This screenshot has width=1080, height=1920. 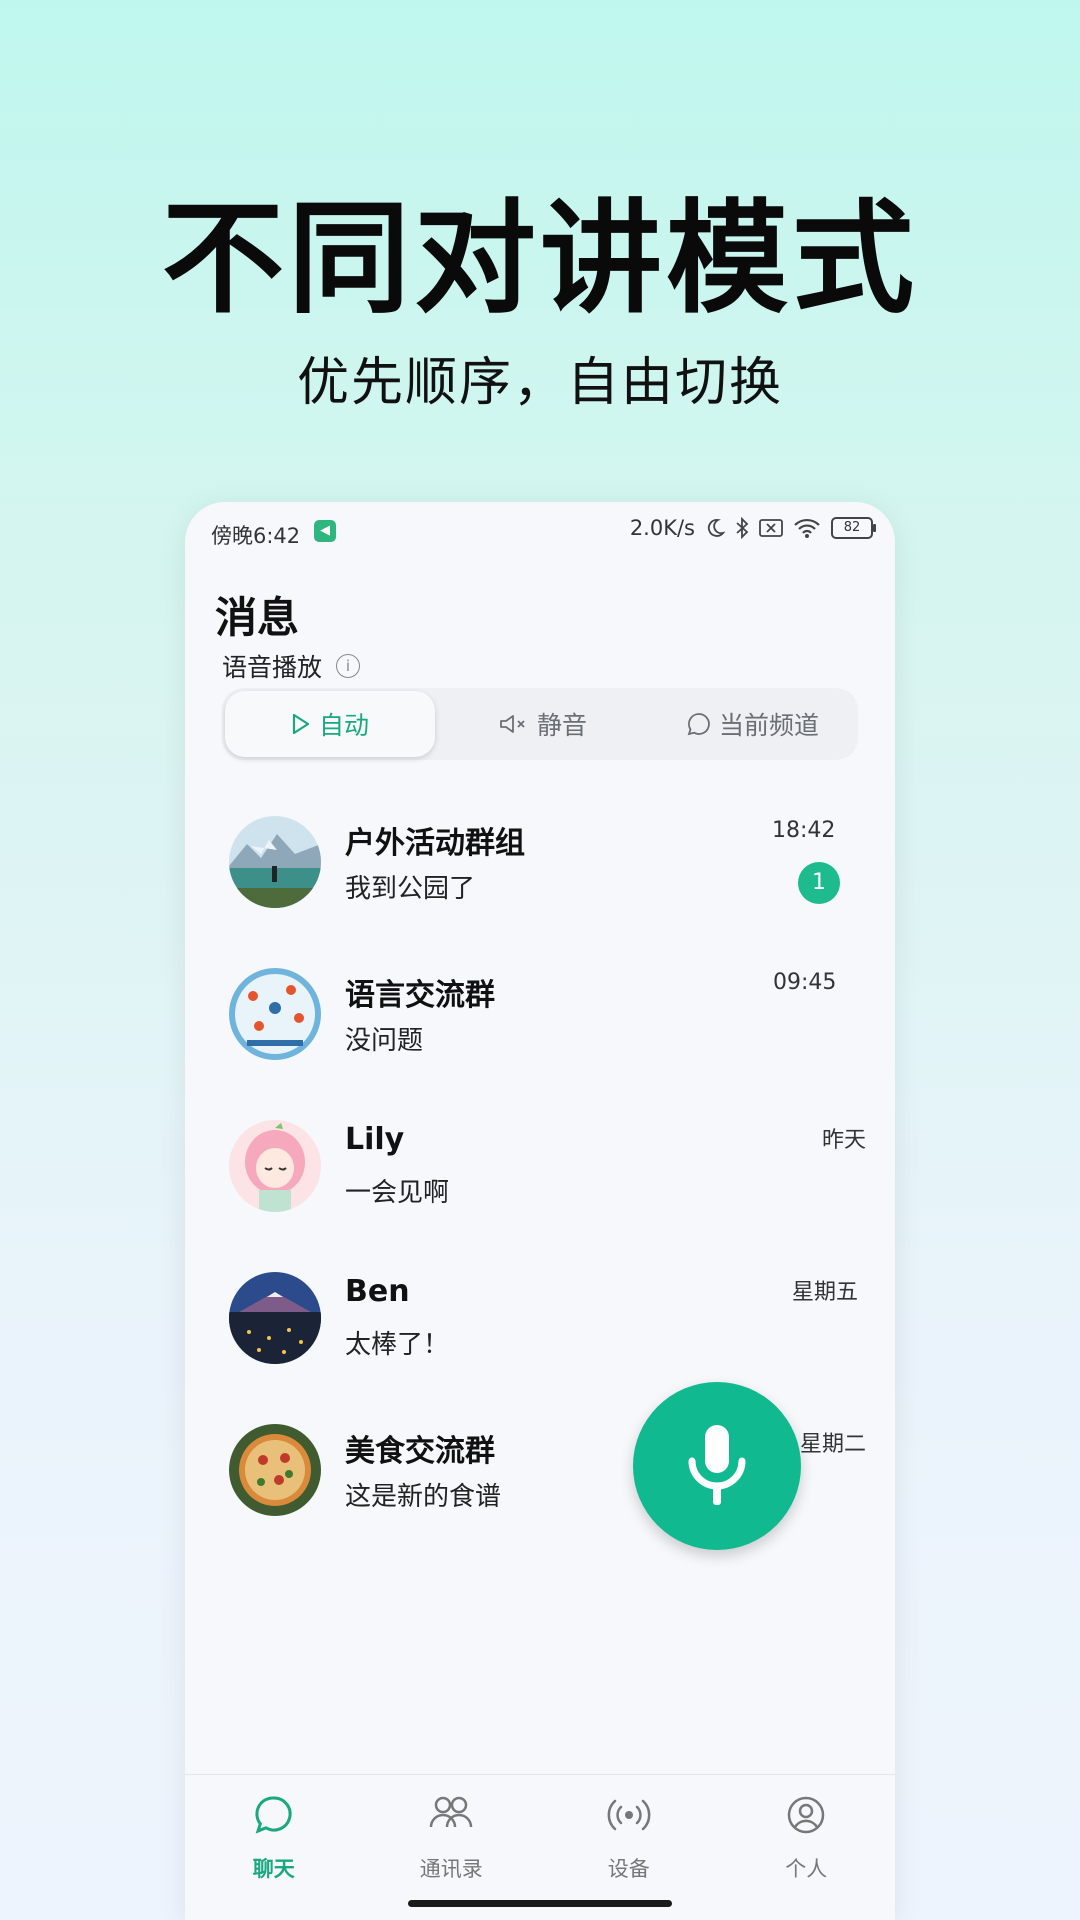 What do you see at coordinates (452, 1847) in the screenshot?
I see `tab-contacts: 通讯录` at bounding box center [452, 1847].